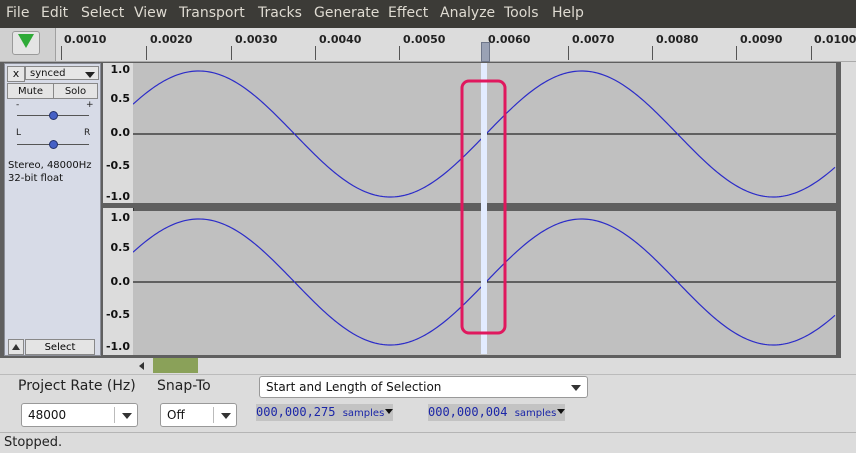  Describe the element at coordinates (468, 412) in the screenshot. I see `selection-length-digits: 000,000,004` at that location.